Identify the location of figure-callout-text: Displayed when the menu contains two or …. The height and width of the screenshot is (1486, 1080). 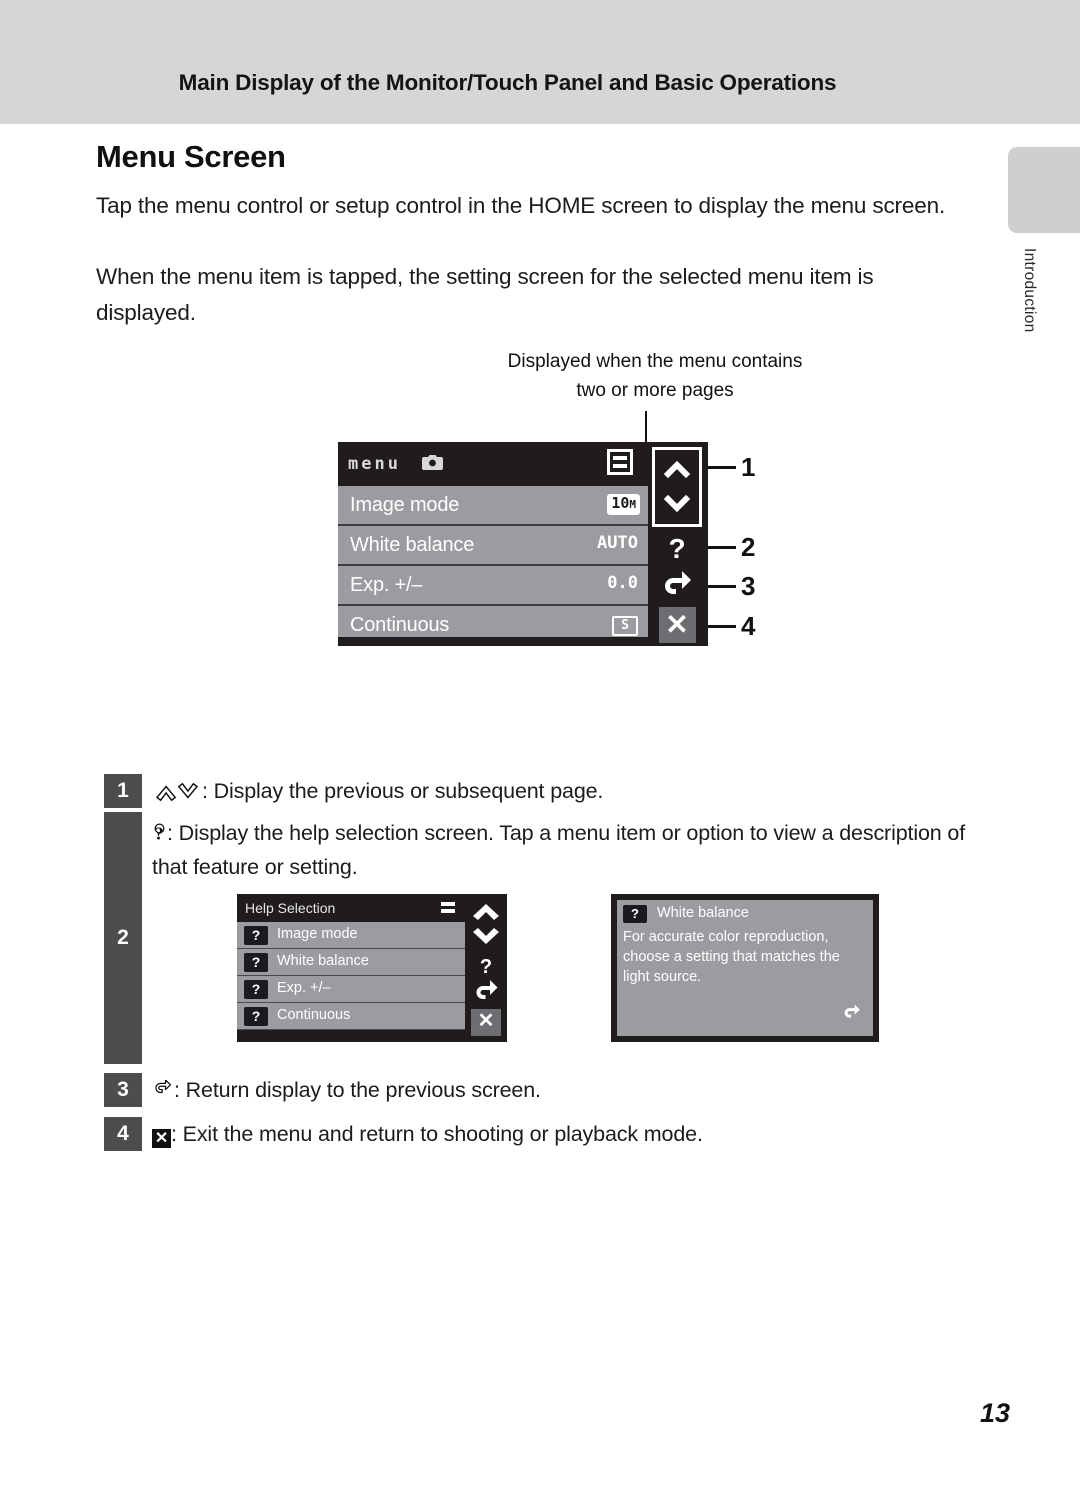
(655, 376).